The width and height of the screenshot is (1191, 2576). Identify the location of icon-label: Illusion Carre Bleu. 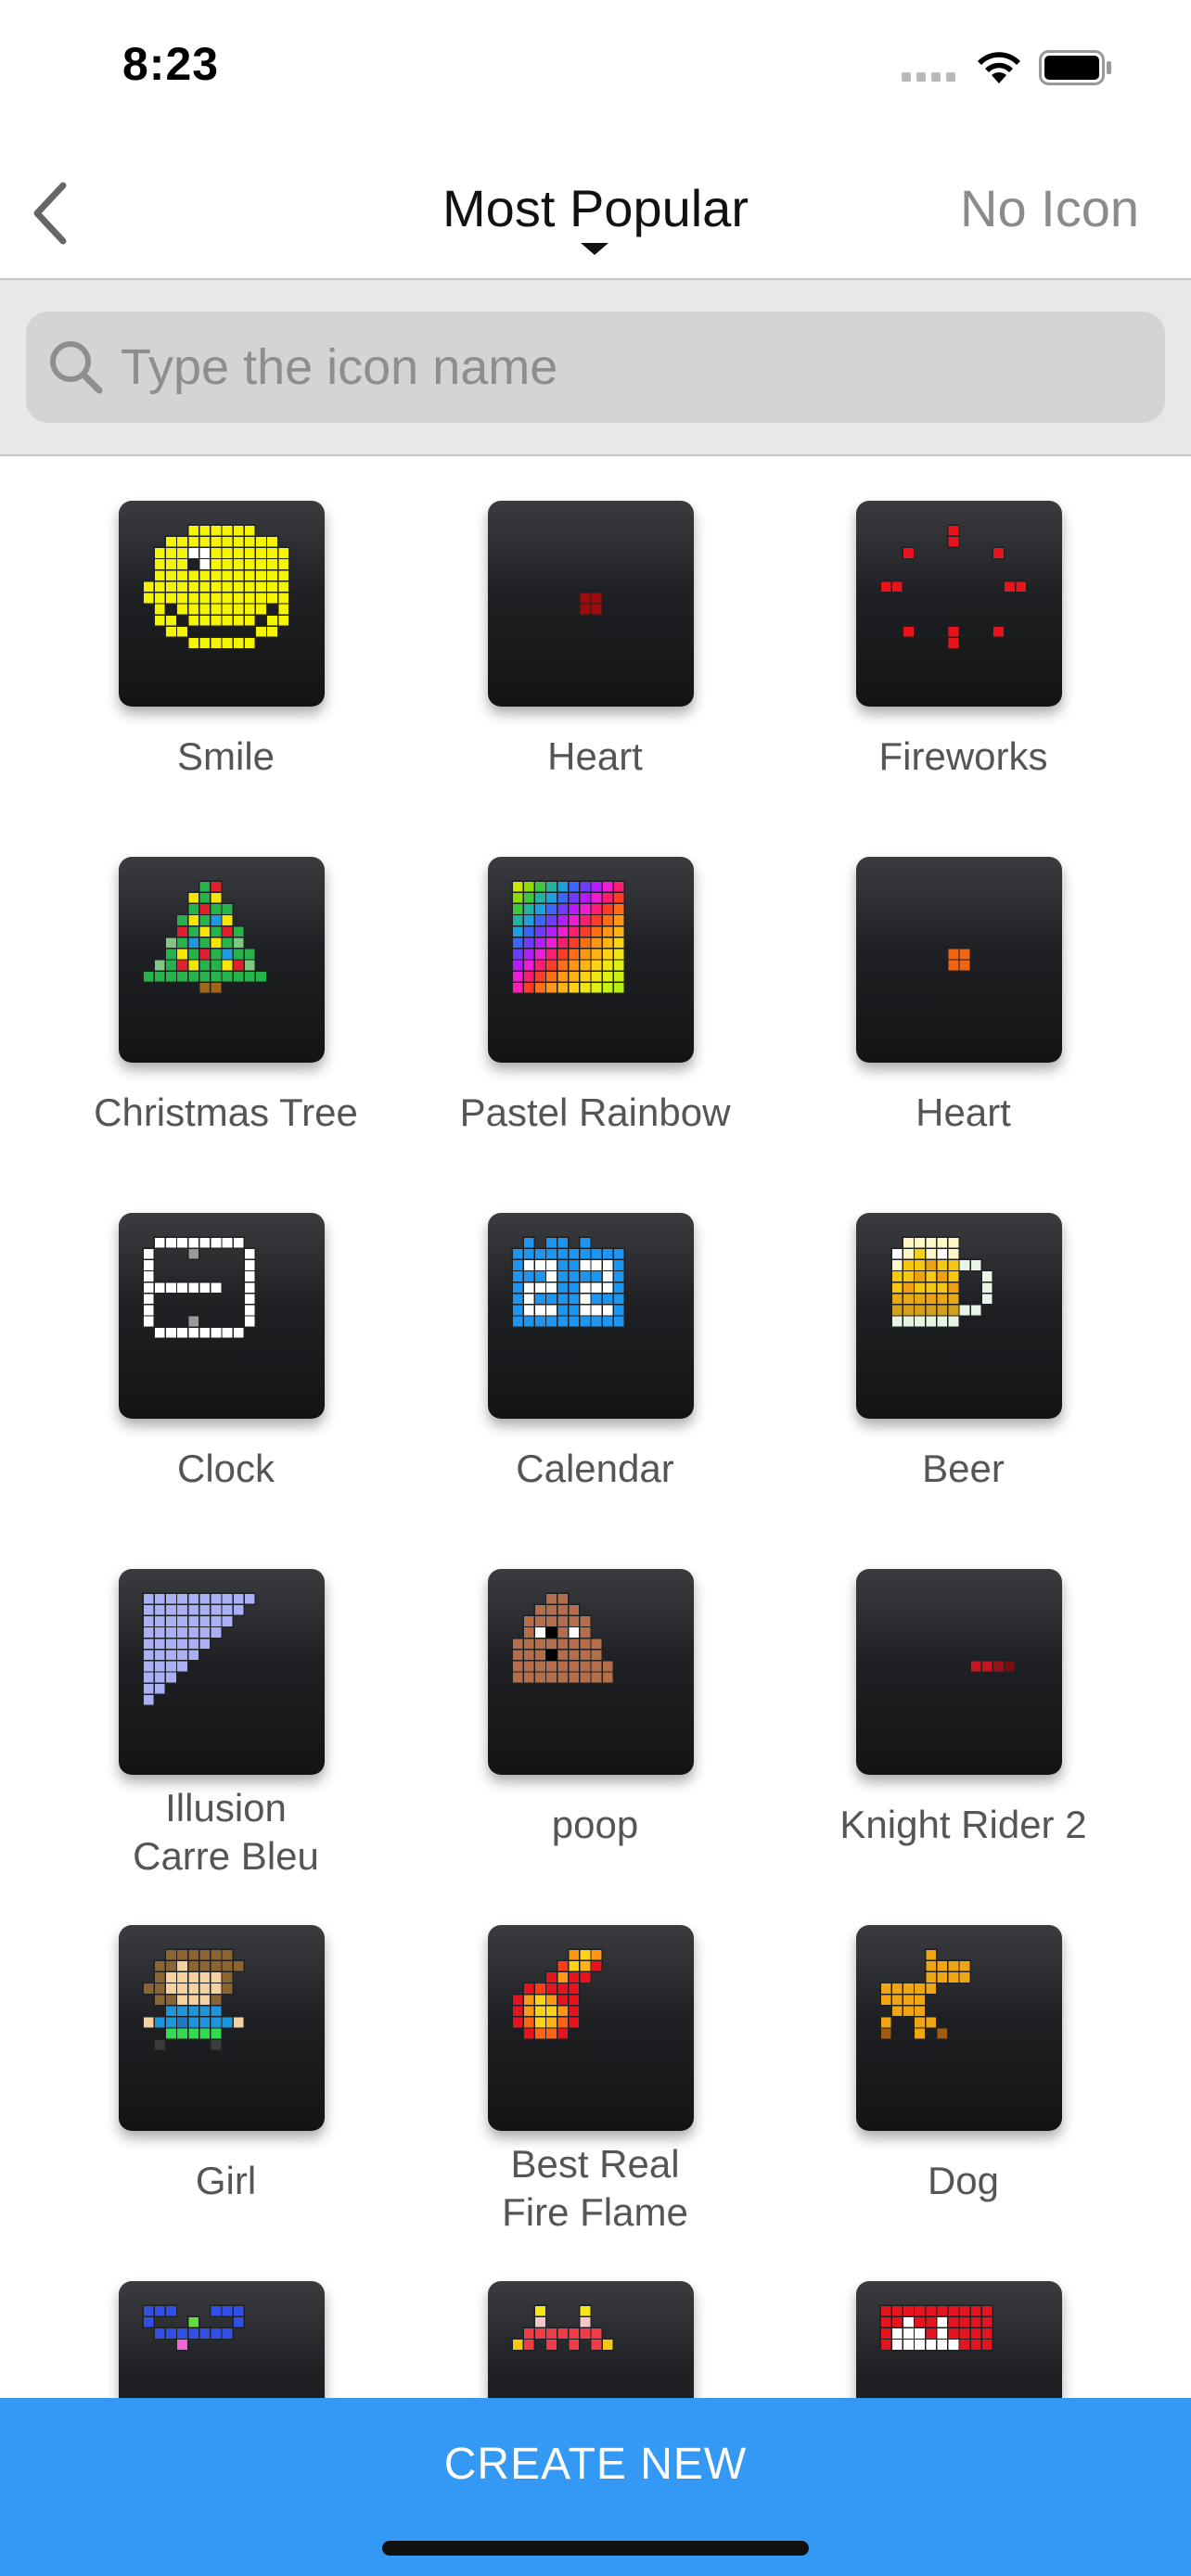
(226, 1832).